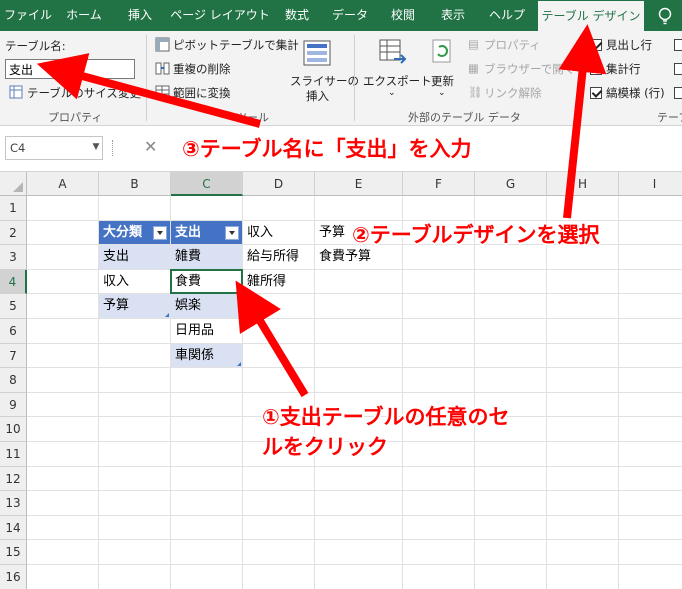 Image resolution: width=682 pixels, height=589 pixels. Describe the element at coordinates (70, 69) in the screenshot. I see `table-name-input` at that location.